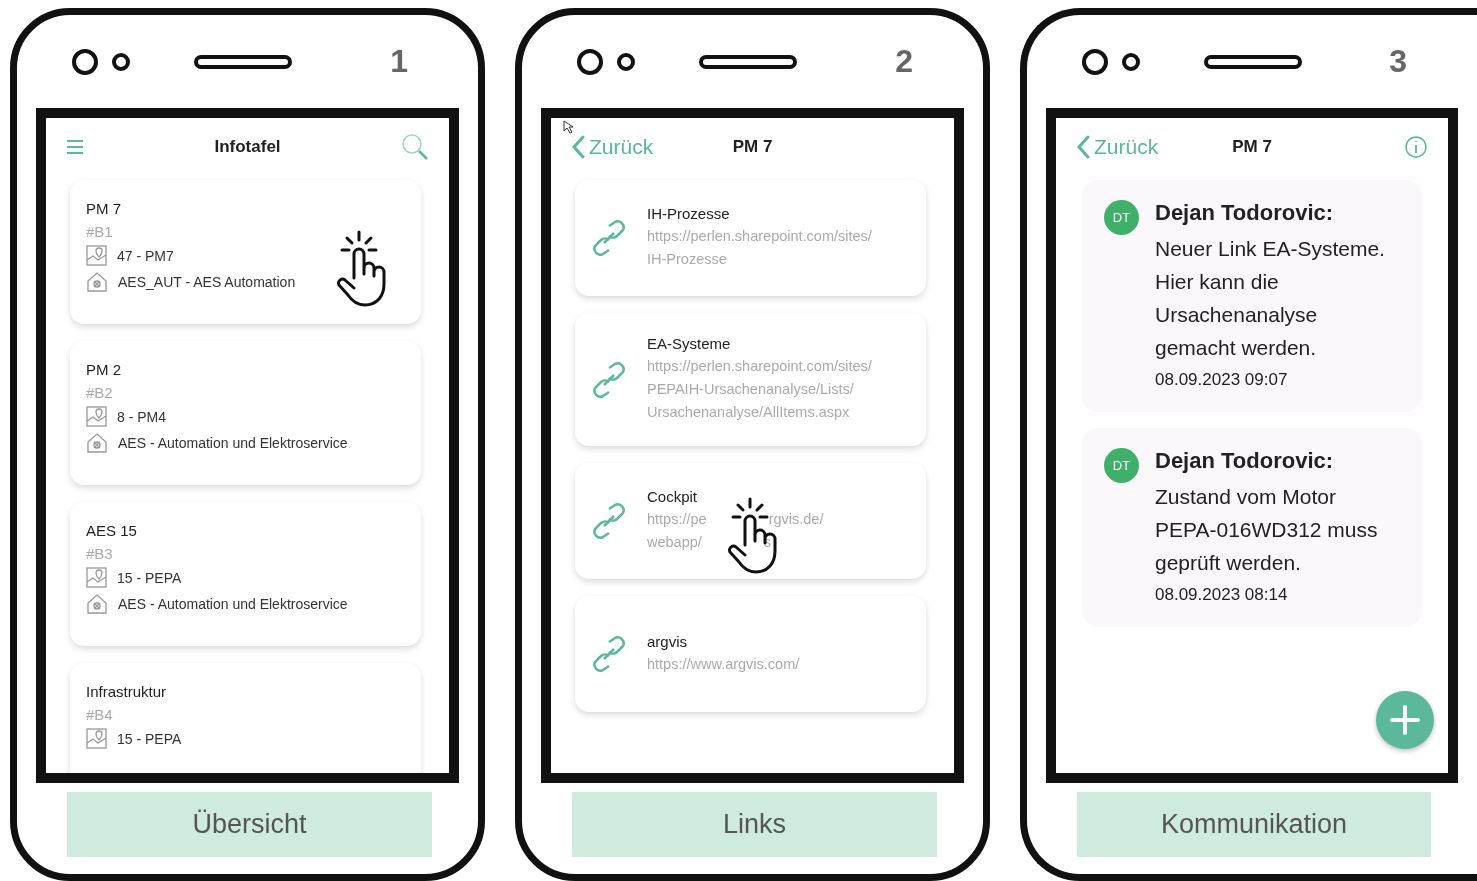 The image size is (1477, 881). What do you see at coordinates (104, 369) in the screenshot?
I see `card-title: PM 2` at bounding box center [104, 369].